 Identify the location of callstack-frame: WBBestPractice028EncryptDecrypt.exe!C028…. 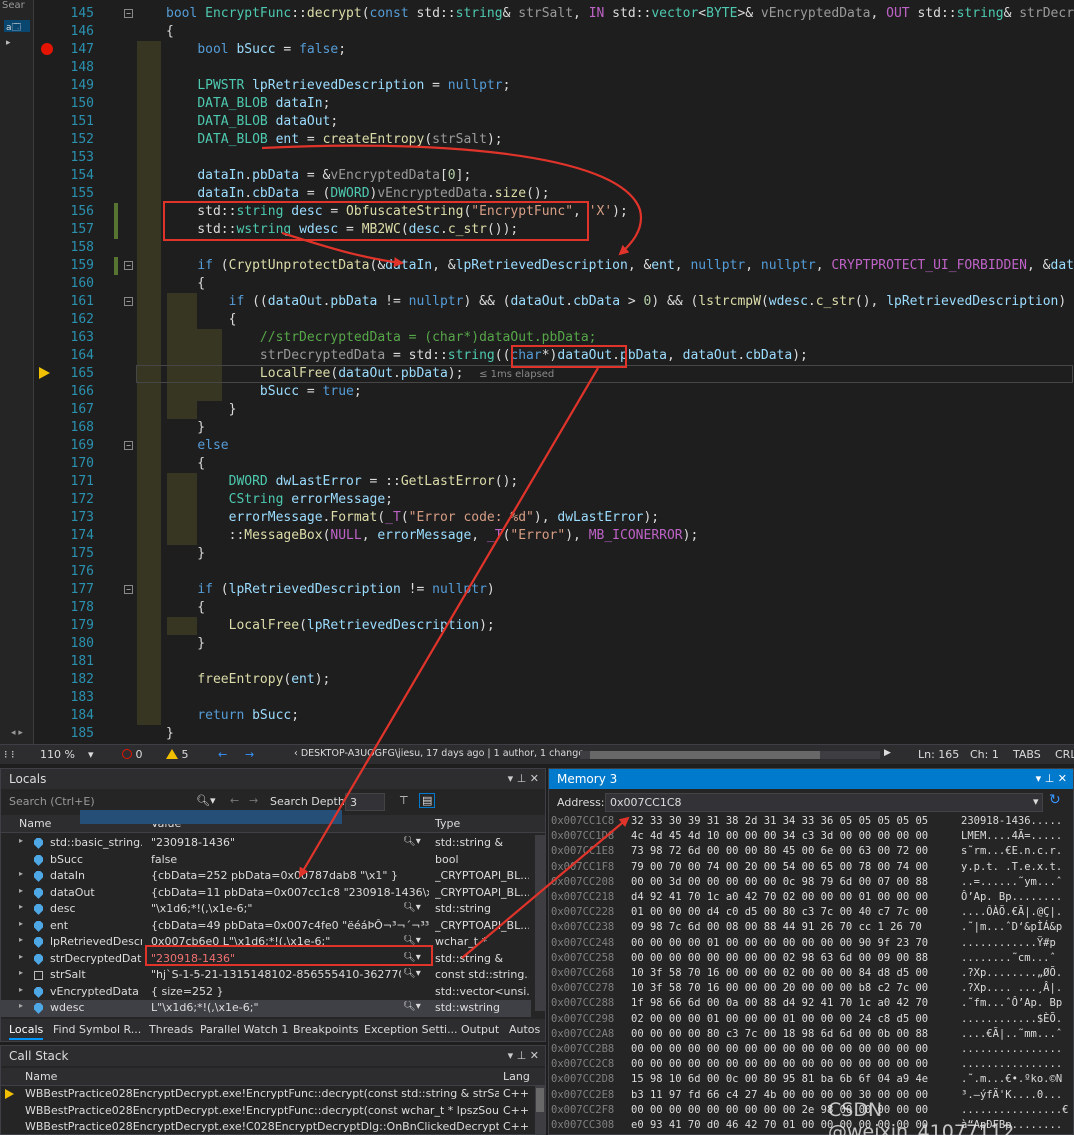
(267, 1127).